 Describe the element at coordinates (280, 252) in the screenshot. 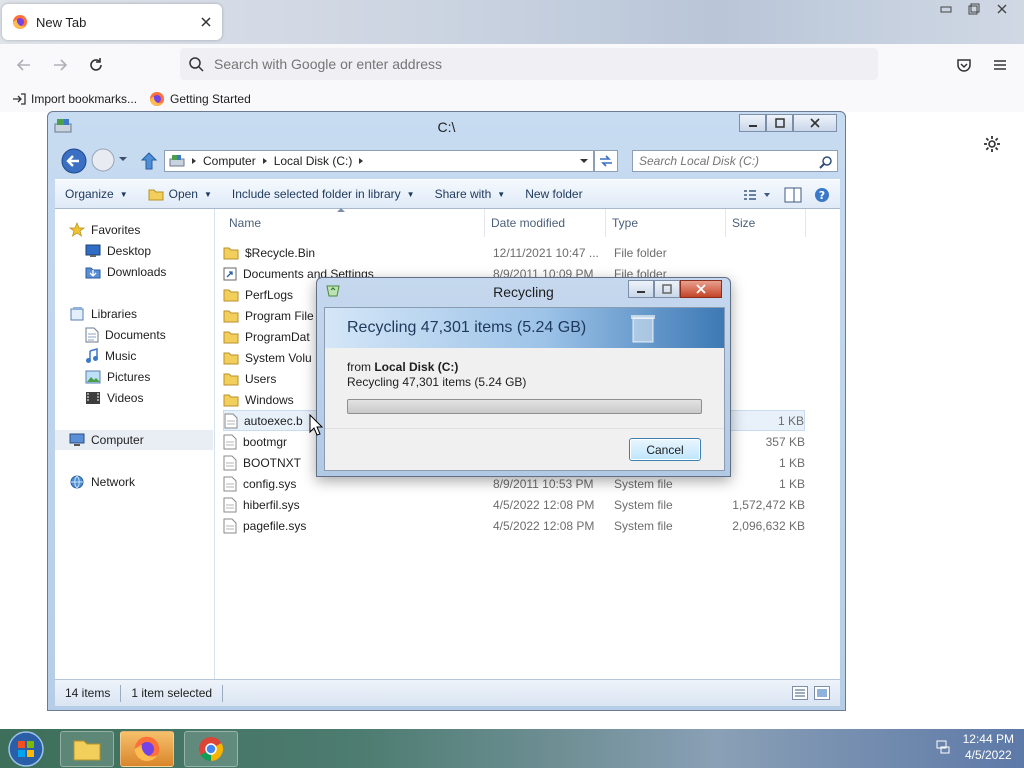

I see `file-name: $Recycle.Bin` at that location.